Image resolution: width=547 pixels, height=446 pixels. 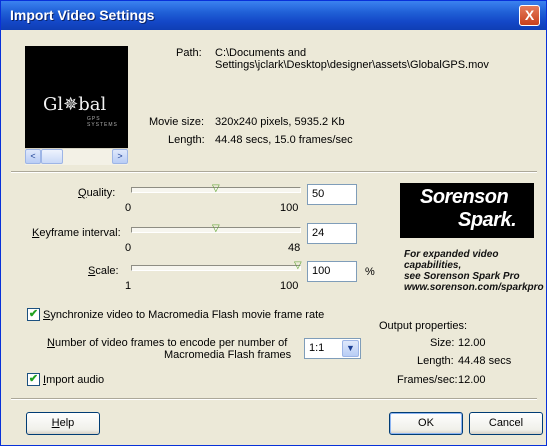 I want to click on ok-button: OK, so click(x=426, y=423).